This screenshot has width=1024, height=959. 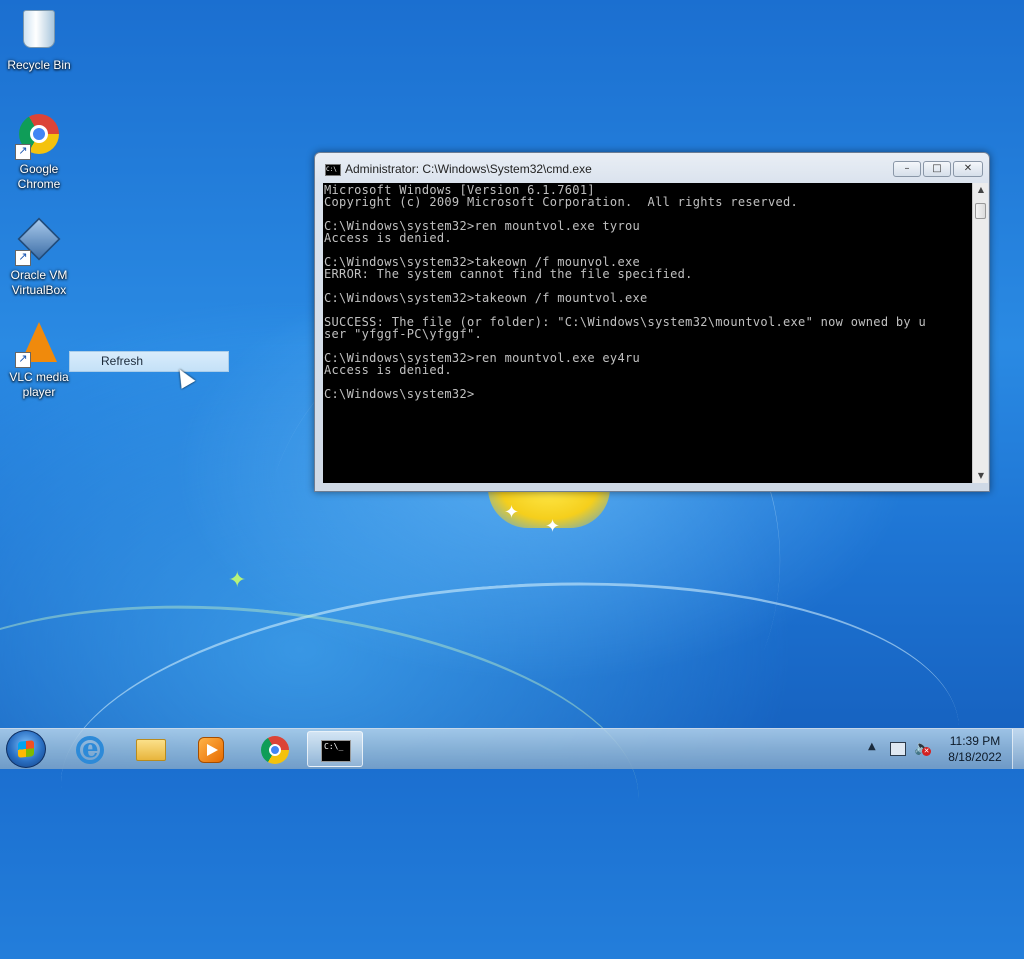 I want to click on chrome-icon: ↗, so click(x=38, y=137).